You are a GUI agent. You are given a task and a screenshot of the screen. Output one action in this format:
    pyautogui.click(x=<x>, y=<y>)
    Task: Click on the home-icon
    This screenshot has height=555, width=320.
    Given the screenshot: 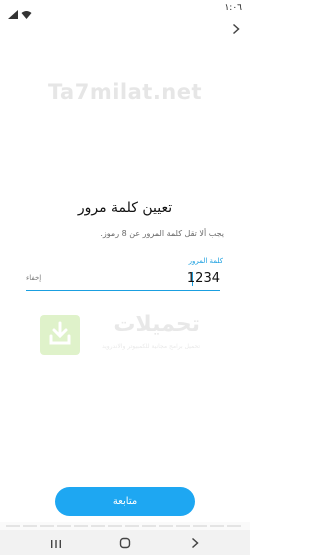 What is the action you would take?
    pyautogui.click(x=125, y=543)
    